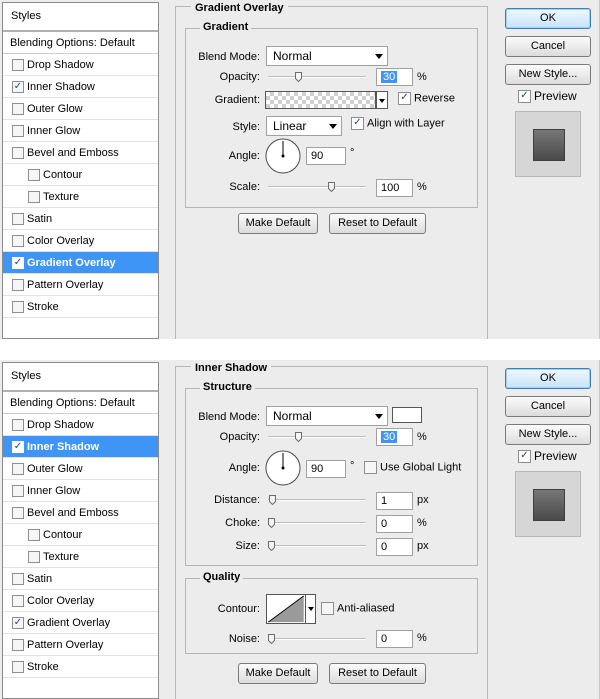  I want to click on distance-input: 1, so click(394, 501).